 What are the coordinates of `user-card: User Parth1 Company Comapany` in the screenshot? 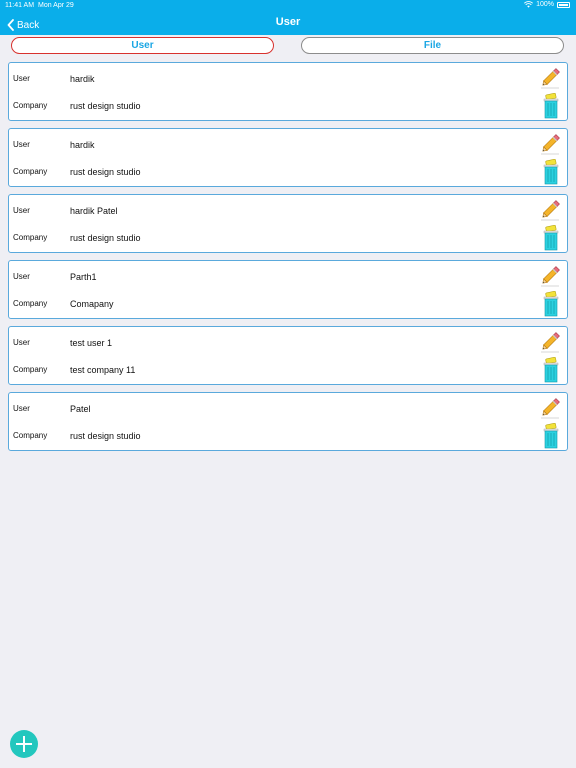 It's located at (288, 289).